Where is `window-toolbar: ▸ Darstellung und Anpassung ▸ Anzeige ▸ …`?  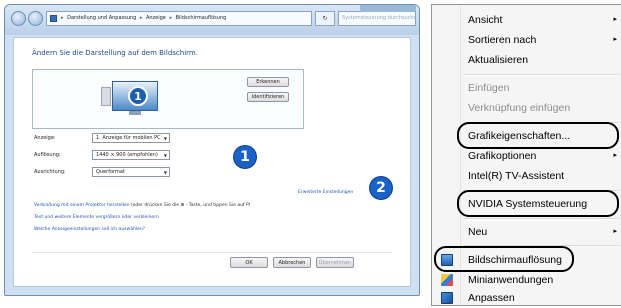
window-toolbar: ▸ Darstellung und Anpassung ▸ Anzeige ▸ … is located at coordinates (212, 20).